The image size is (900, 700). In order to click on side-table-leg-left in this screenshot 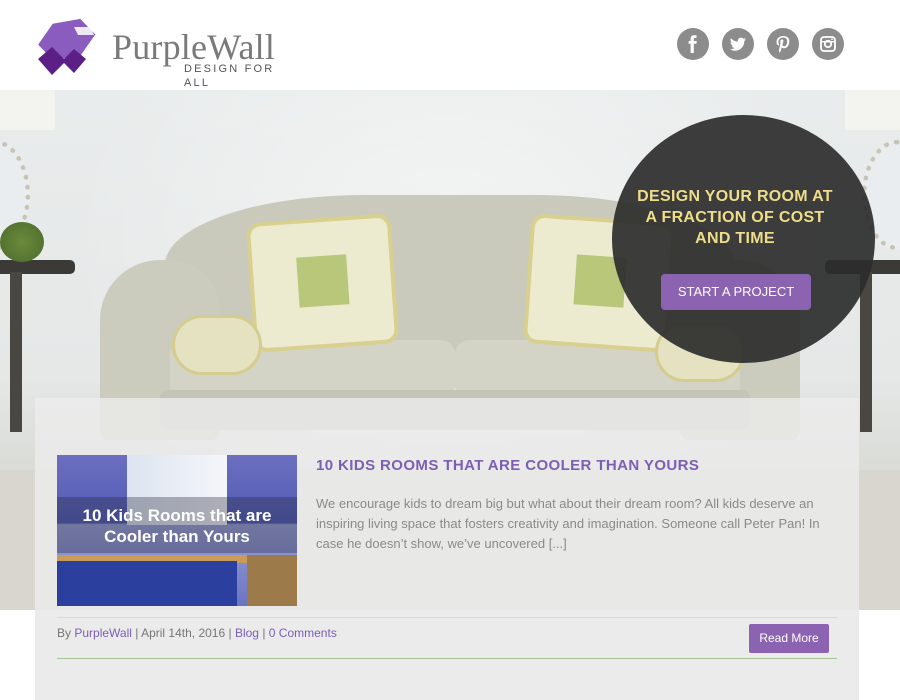, I will do `click(16, 352)`.